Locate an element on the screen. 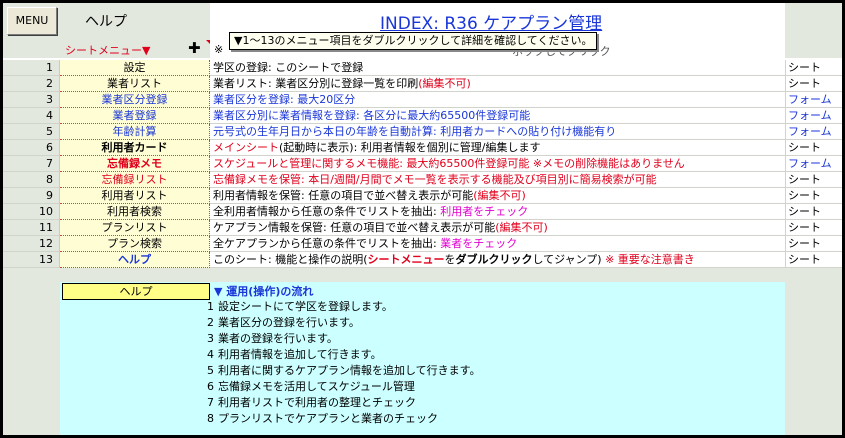 This screenshot has width=845, height=438. menu-description: 全利用者情報から任意の条件でリストを抽出: 利用者をチェック is located at coordinates (497, 212).